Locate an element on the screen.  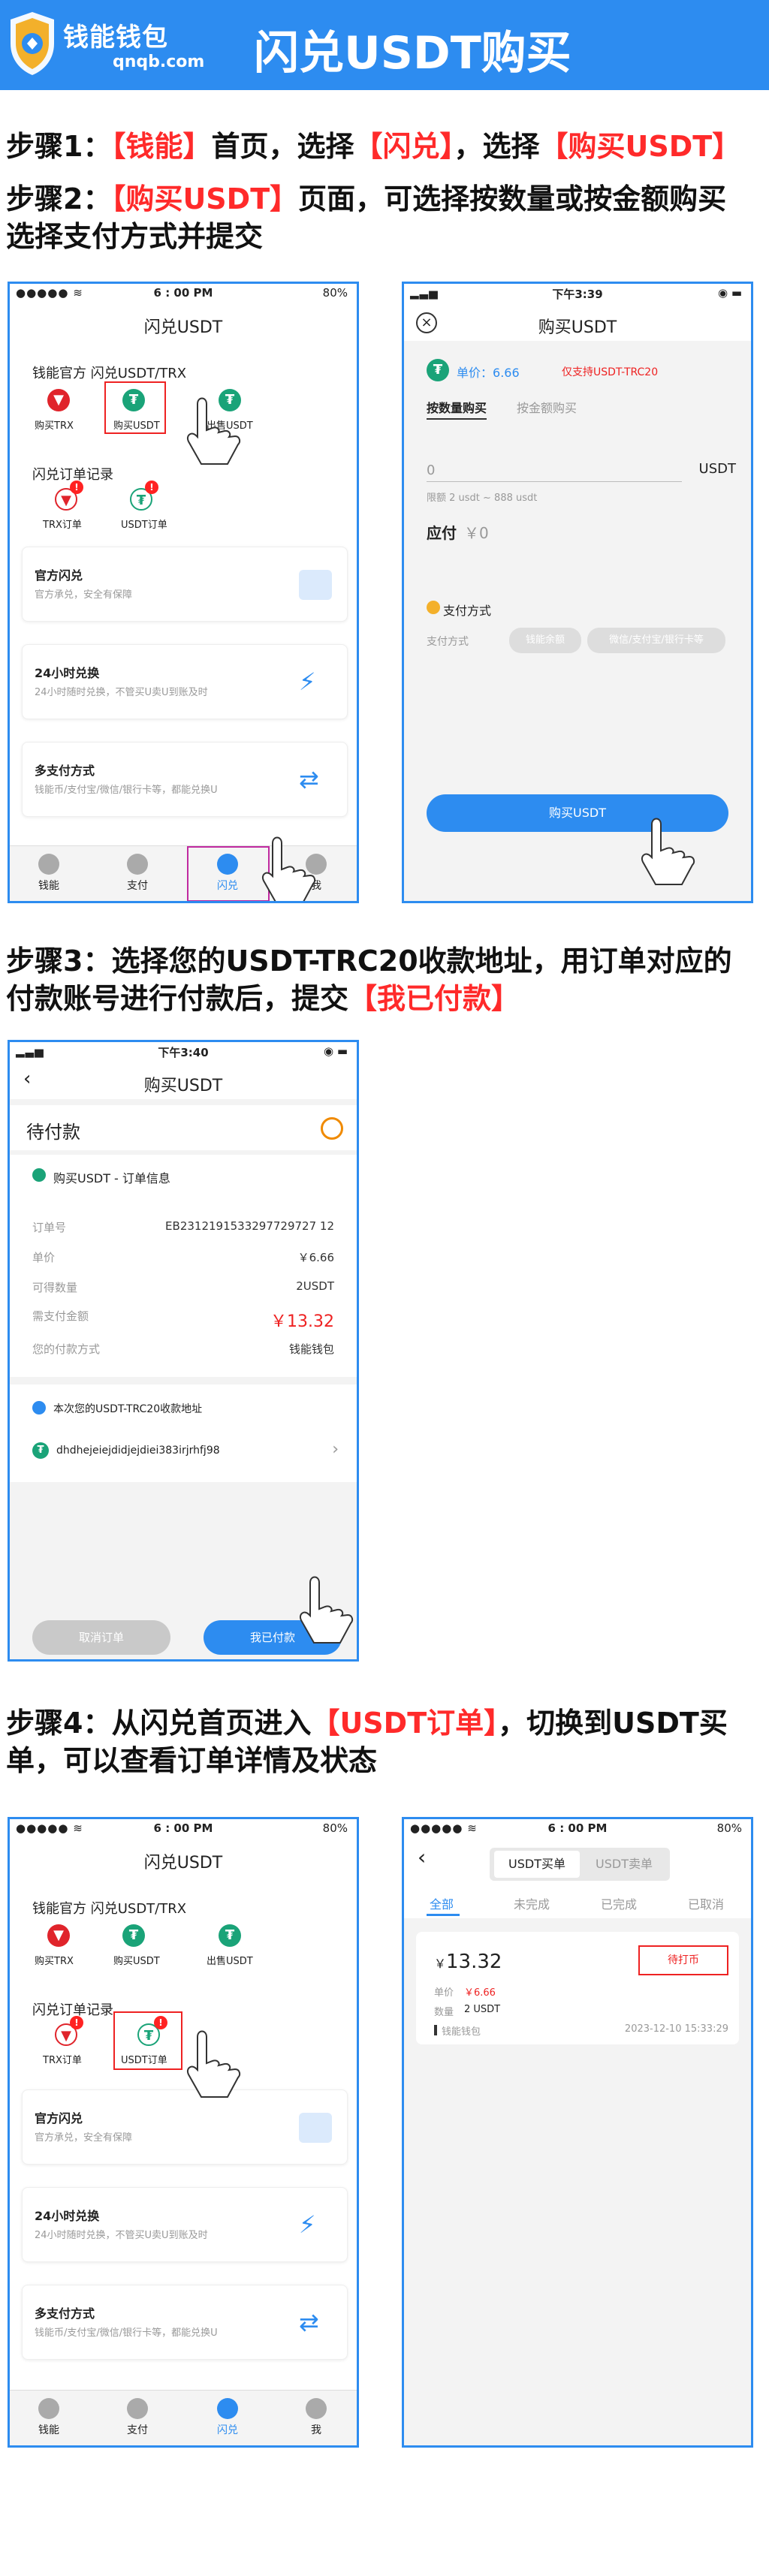
quantity-input: 0 is located at coordinates (554, 472).